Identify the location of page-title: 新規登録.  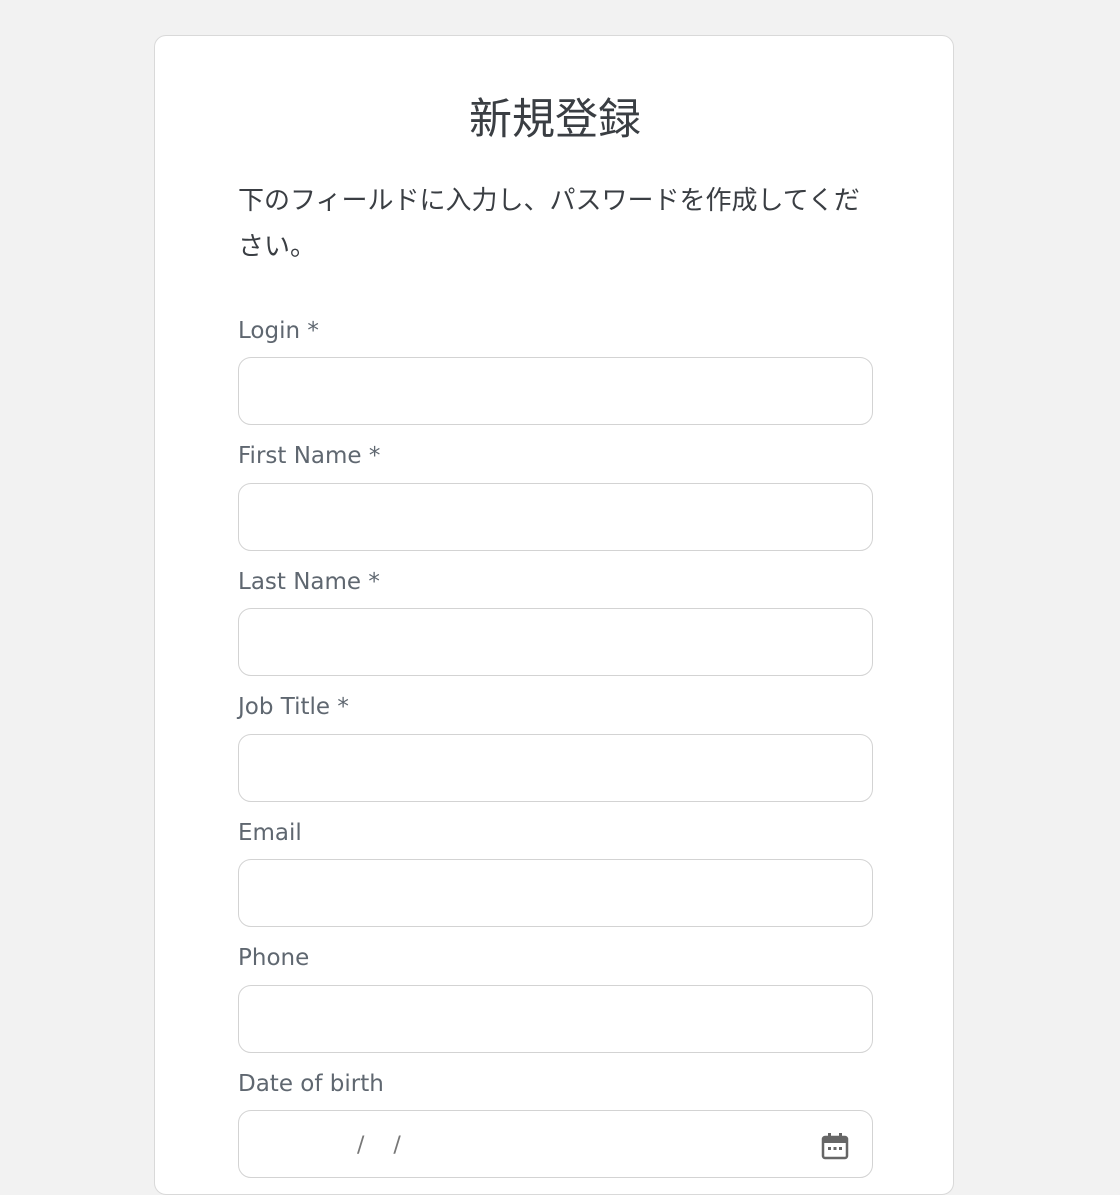
(555, 120).